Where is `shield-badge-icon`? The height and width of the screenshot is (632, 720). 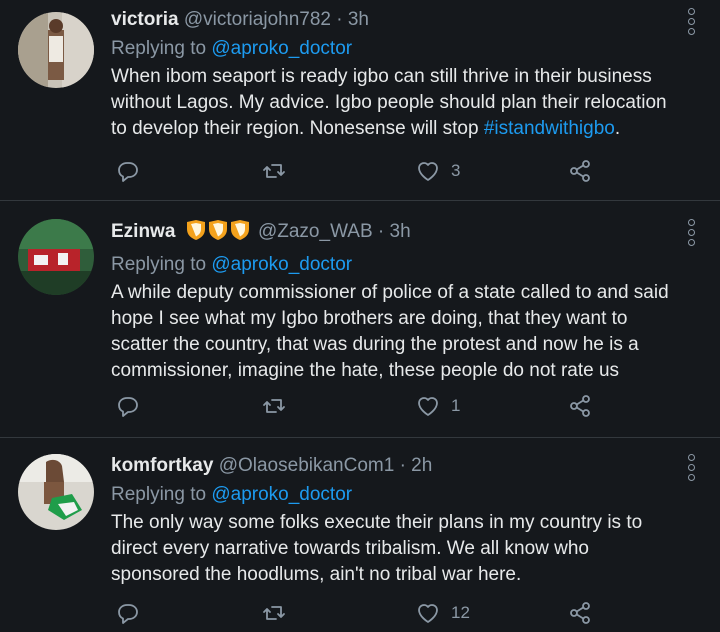 shield-badge-icon is located at coordinates (219, 233).